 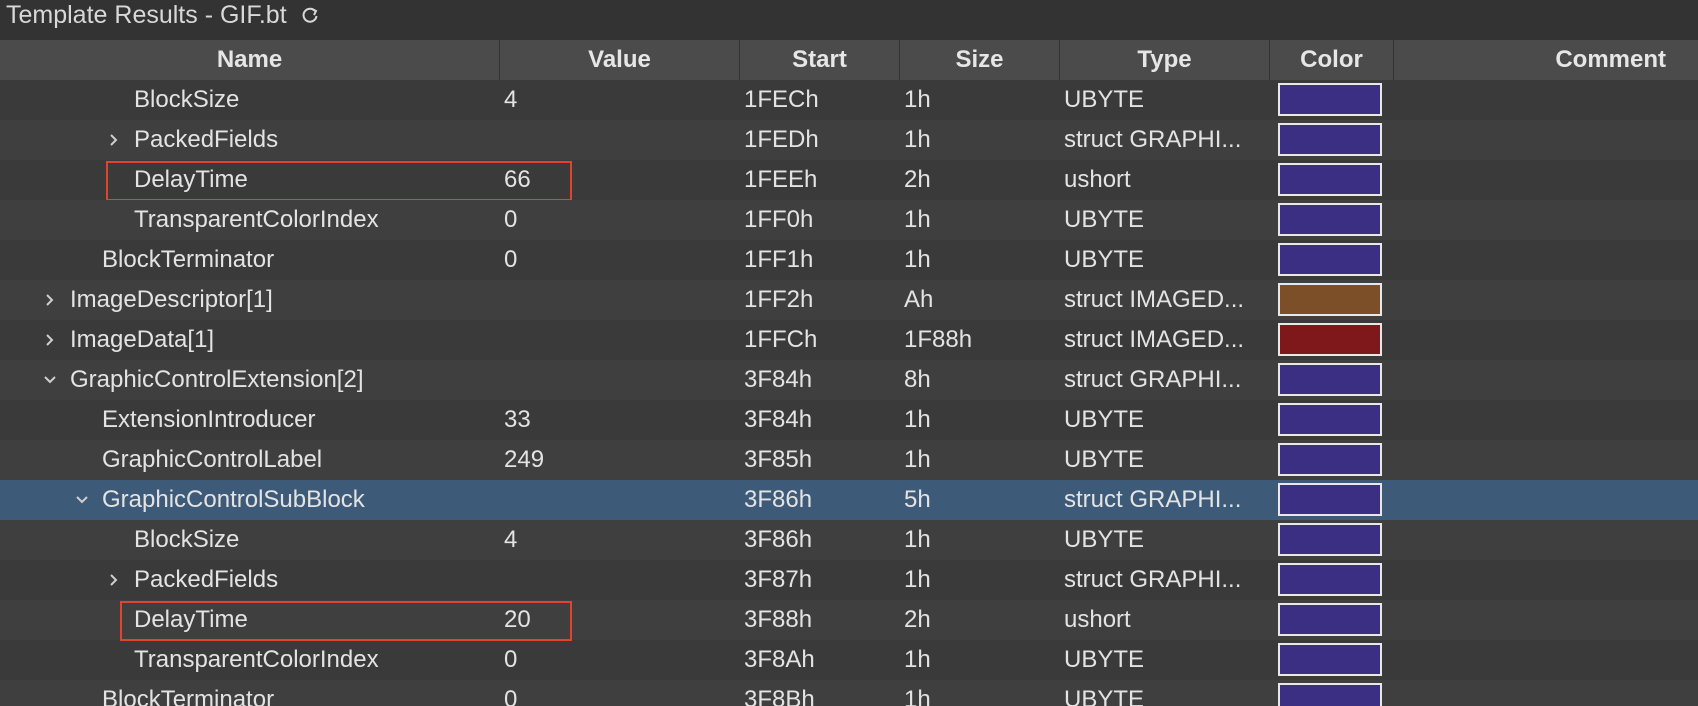 I want to click on row-name-cell: GraphicControlLabel, so click(x=212, y=460).